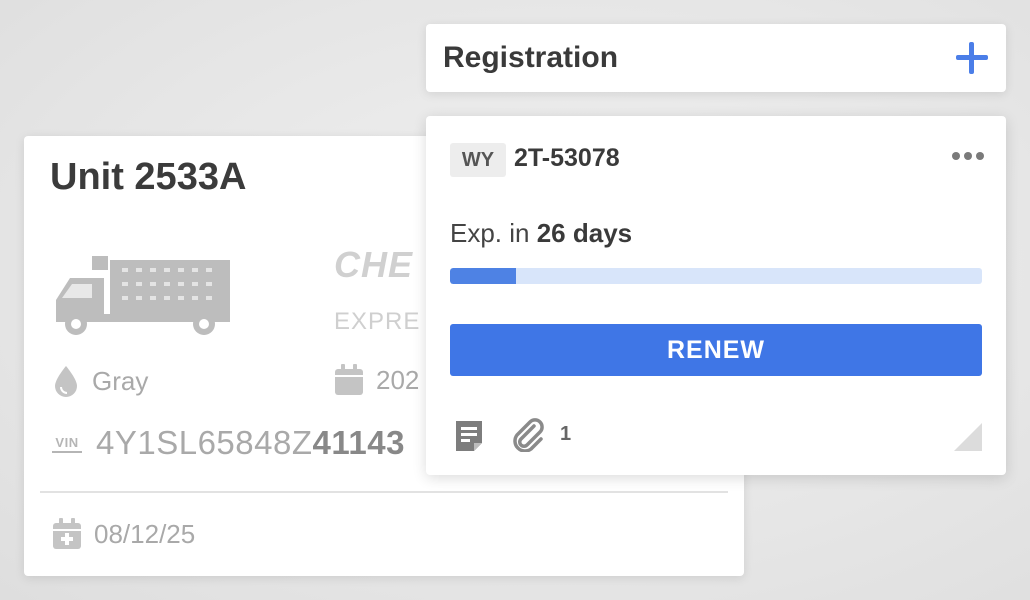 The width and height of the screenshot is (1030, 600). Describe the element at coordinates (120, 380) in the screenshot. I see `color-value: Gray` at that location.